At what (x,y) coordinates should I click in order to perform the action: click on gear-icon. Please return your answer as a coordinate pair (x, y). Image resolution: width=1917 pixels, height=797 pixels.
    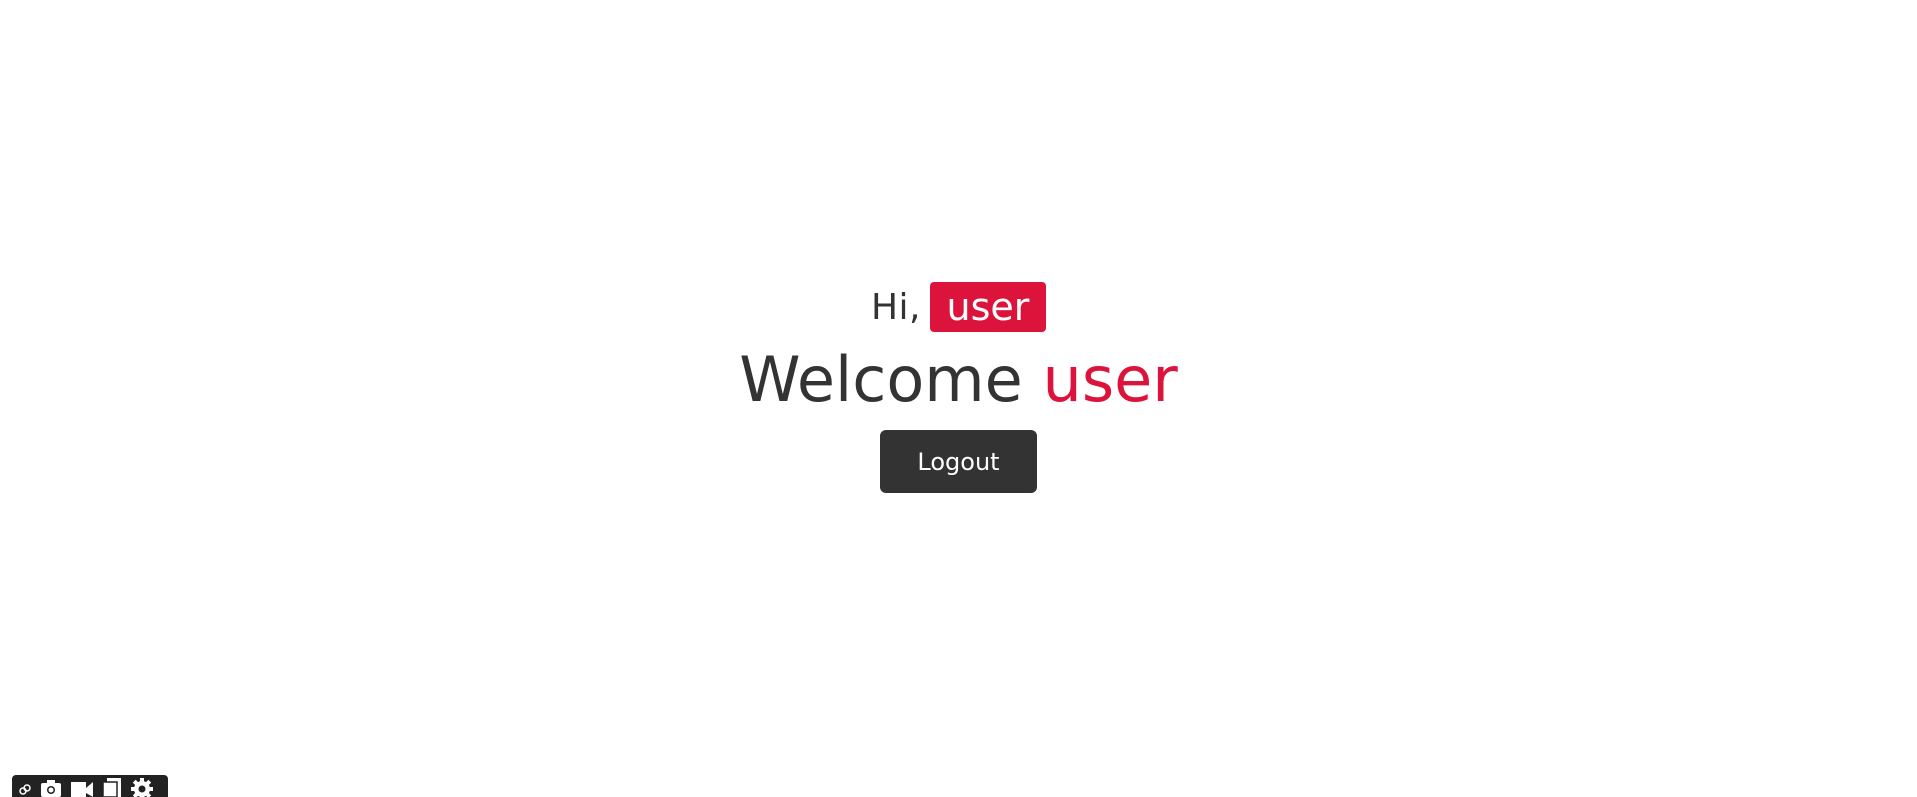
    Looking at the image, I should click on (142, 787).